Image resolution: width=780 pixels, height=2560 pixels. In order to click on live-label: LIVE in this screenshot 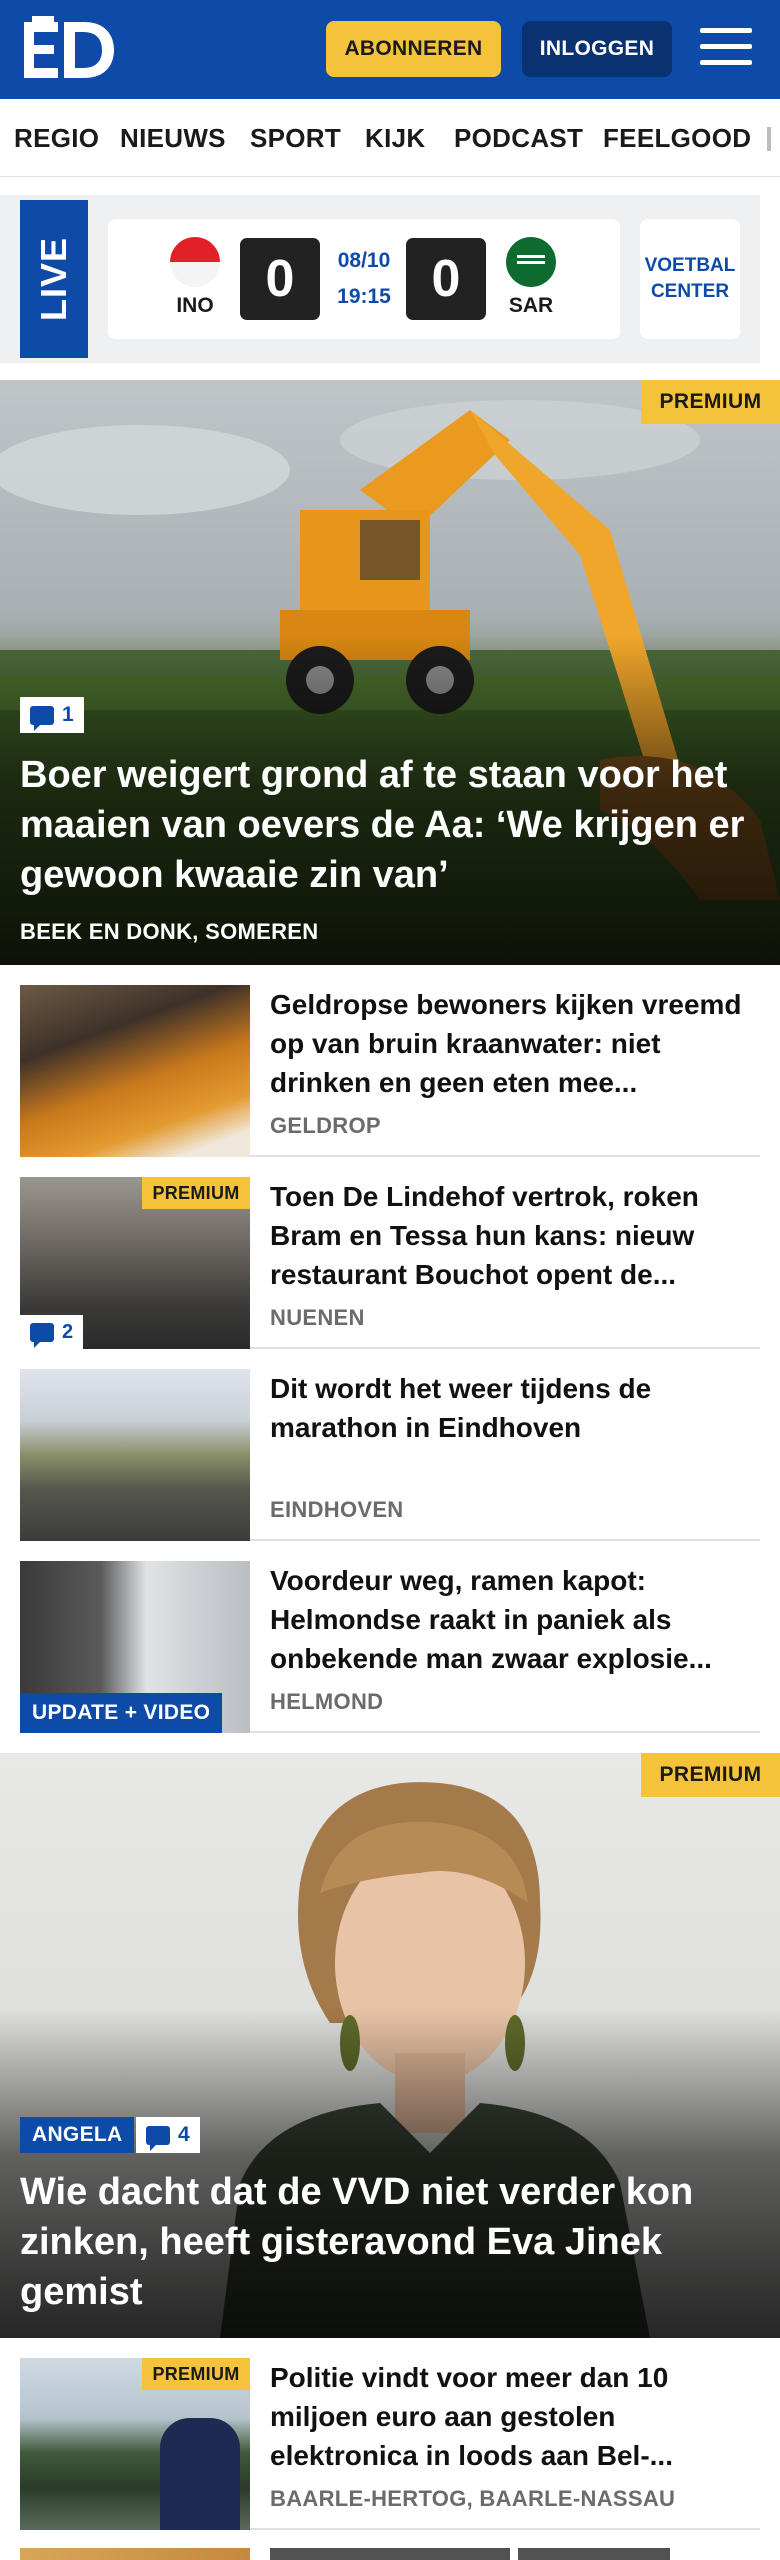, I will do `click(53, 279)`.